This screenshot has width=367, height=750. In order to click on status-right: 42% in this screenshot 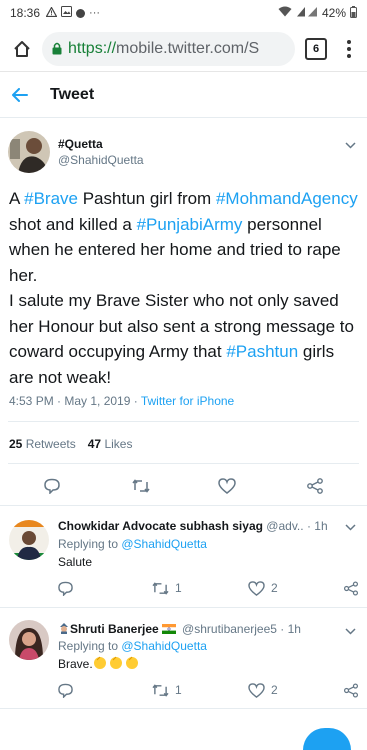, I will do `click(317, 13)`.